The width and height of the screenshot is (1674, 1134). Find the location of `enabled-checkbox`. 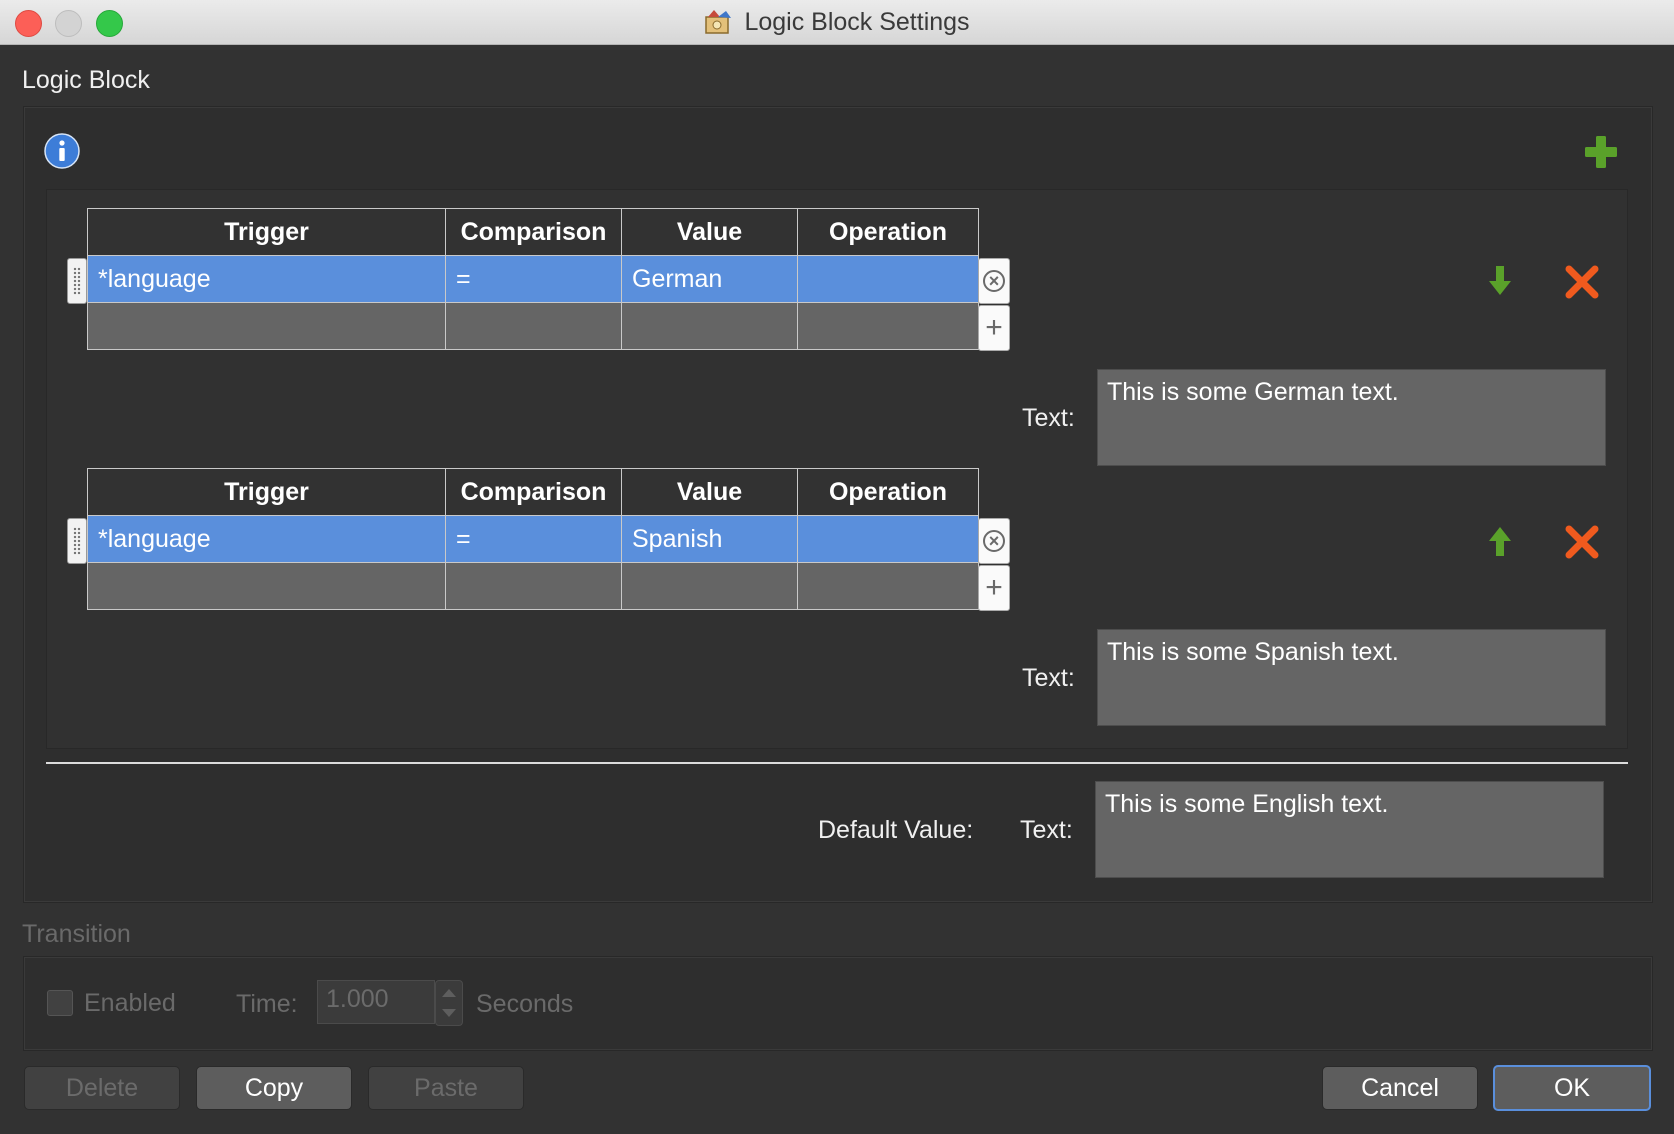

enabled-checkbox is located at coordinates (60, 1003).